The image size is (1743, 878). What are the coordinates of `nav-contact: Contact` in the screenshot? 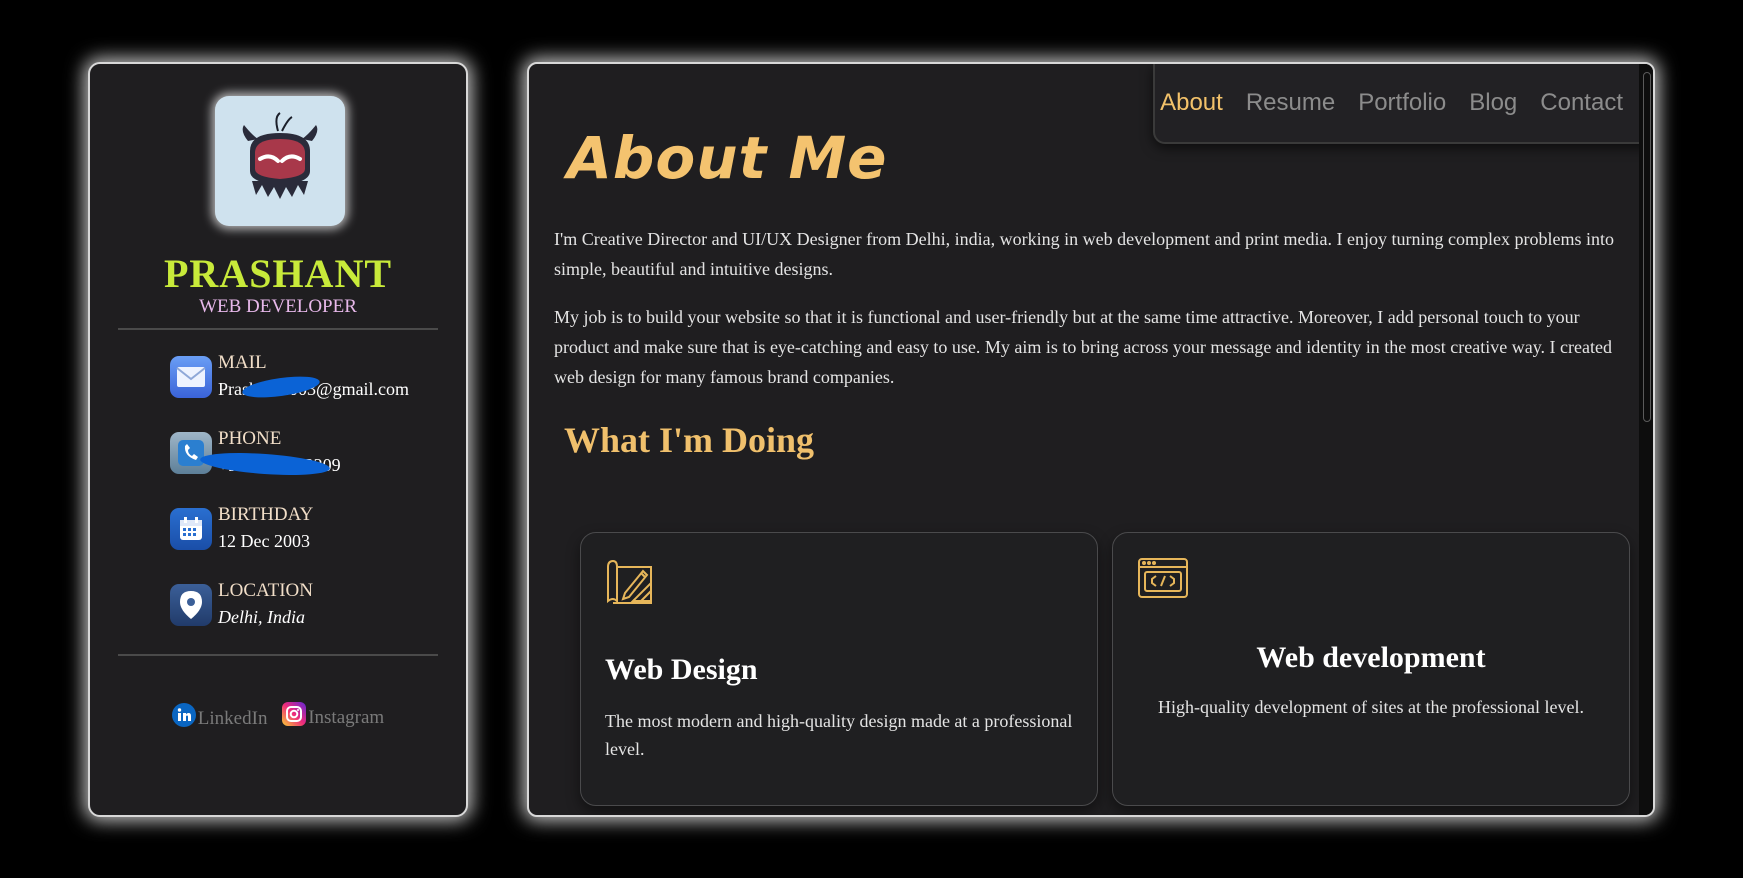 It's located at (1581, 103).